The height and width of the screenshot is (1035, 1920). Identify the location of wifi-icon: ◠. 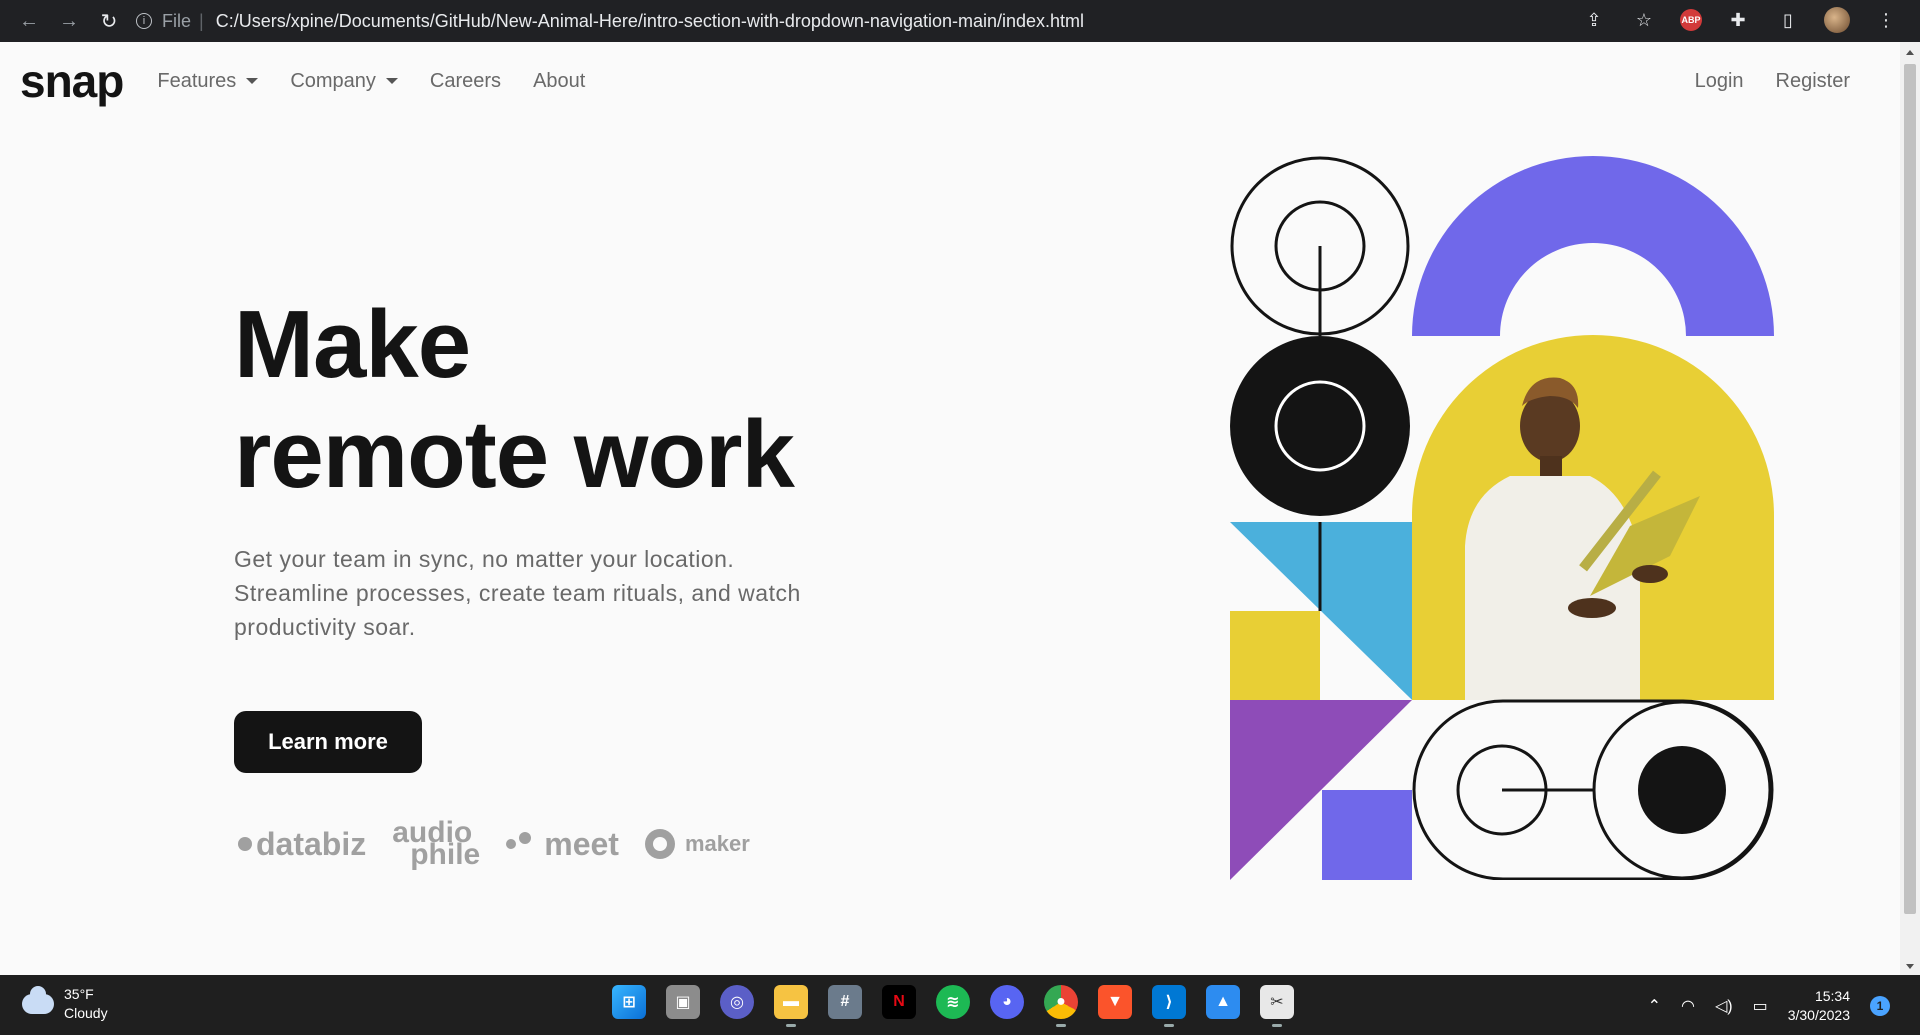
(1688, 1006).